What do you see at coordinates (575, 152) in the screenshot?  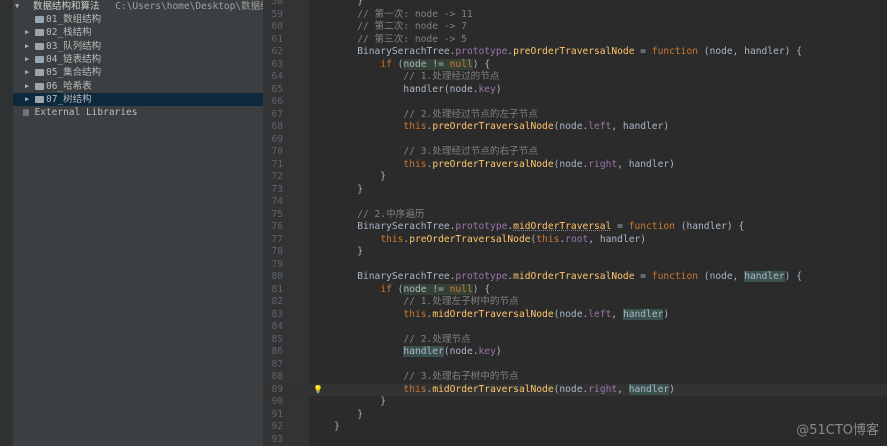 I see `code-line: 70 // 3.处理经过节点的右子节点` at bounding box center [575, 152].